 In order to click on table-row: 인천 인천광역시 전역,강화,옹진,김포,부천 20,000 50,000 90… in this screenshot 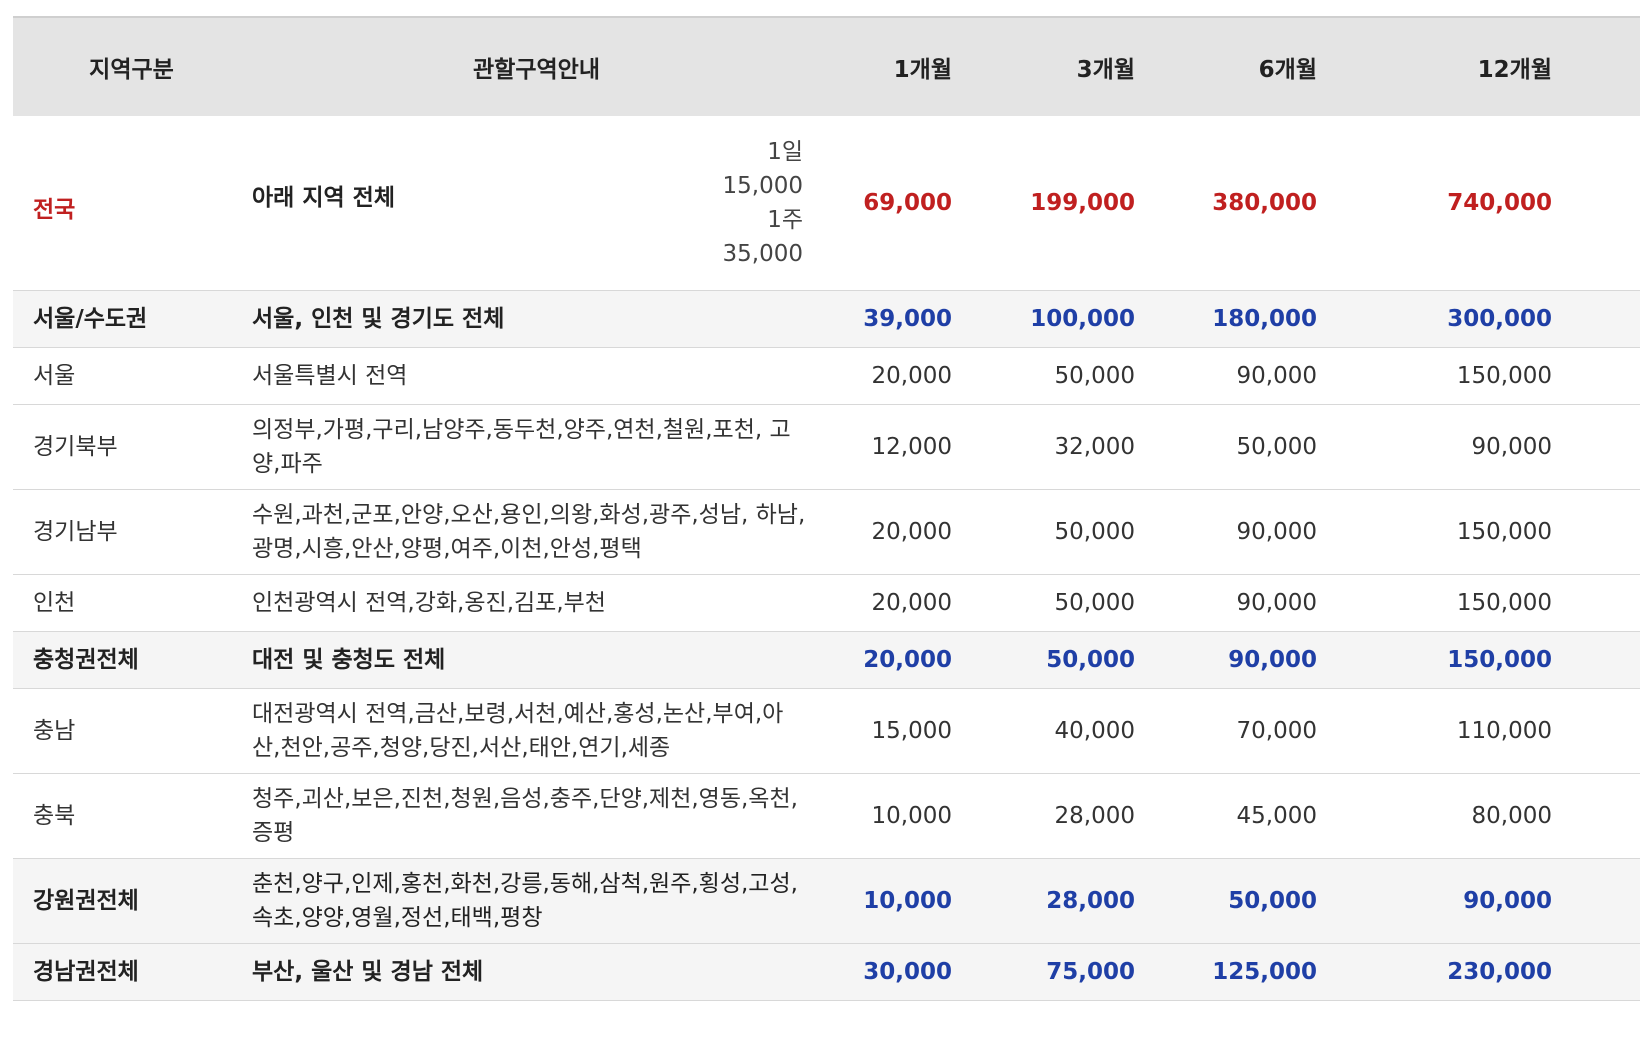, I will do `click(826, 603)`.